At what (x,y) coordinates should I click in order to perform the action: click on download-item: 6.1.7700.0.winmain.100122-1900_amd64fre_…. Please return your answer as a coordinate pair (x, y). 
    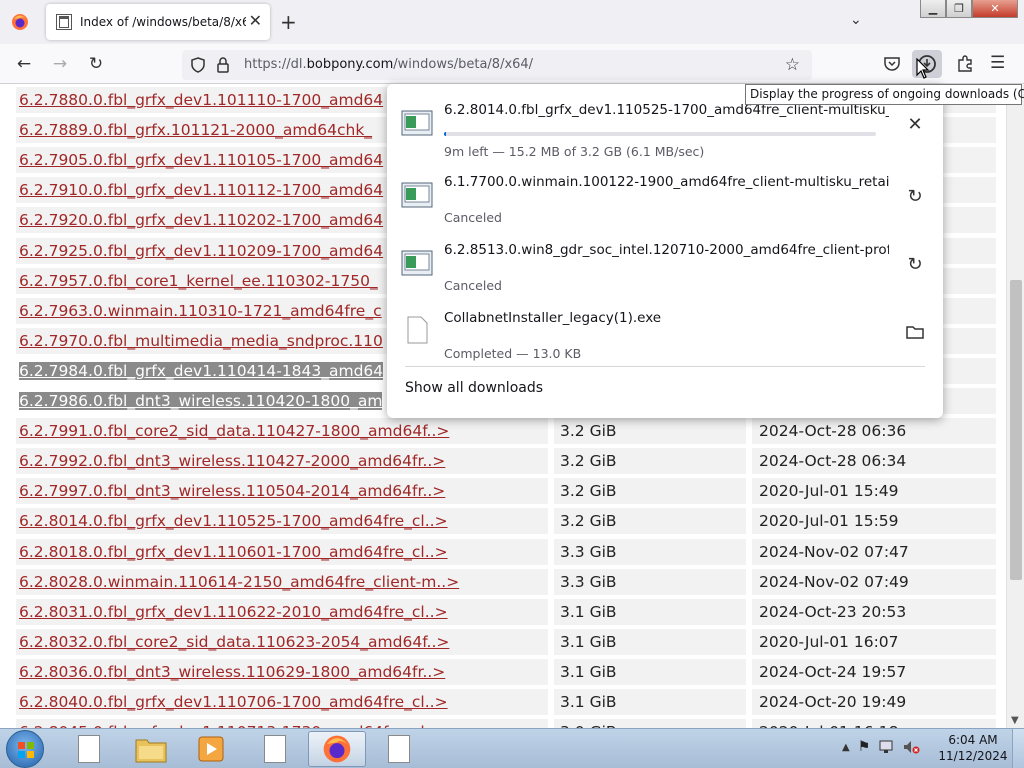
    Looking at the image, I should click on (665, 199).